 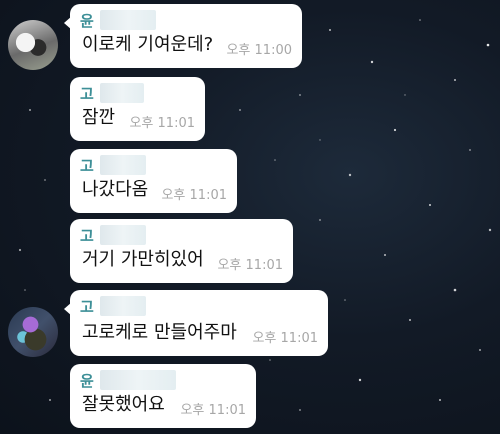 What do you see at coordinates (123, 404) in the screenshot?
I see `message-text: 잘못했어요` at bounding box center [123, 404].